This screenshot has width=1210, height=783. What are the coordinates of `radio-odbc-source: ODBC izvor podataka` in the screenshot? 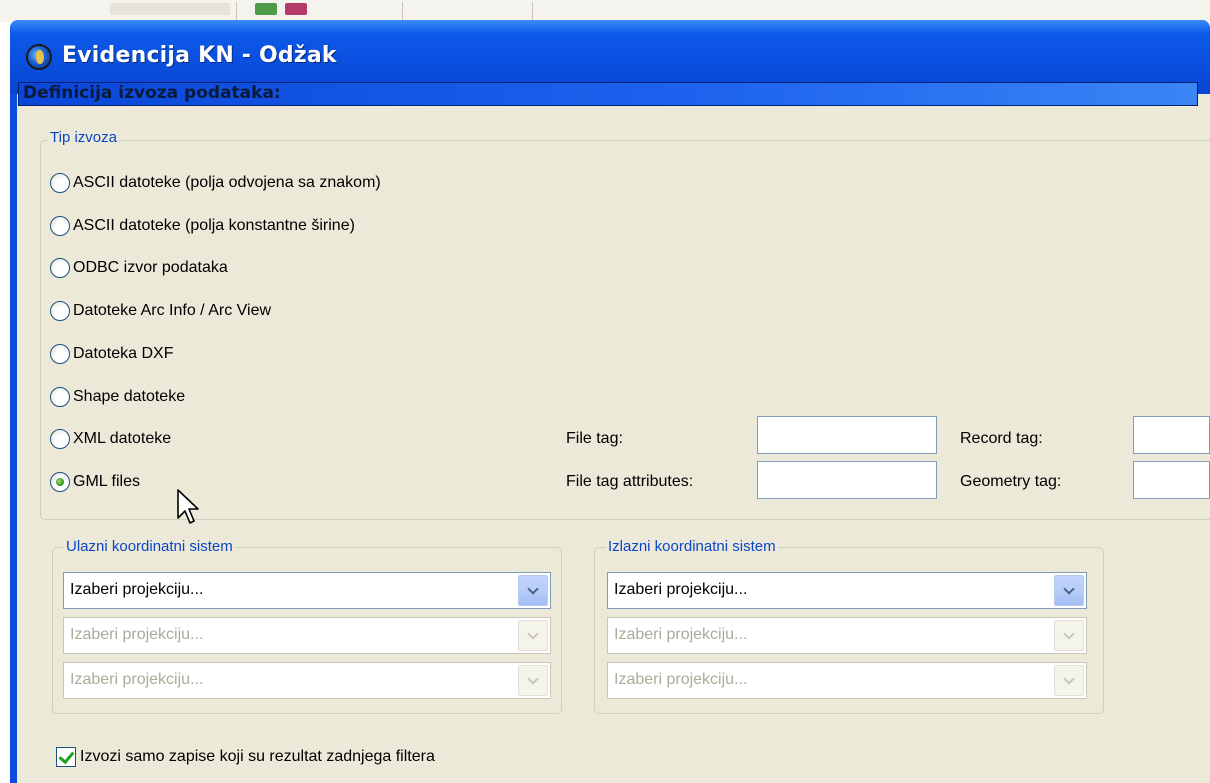 It's located at (139, 268).